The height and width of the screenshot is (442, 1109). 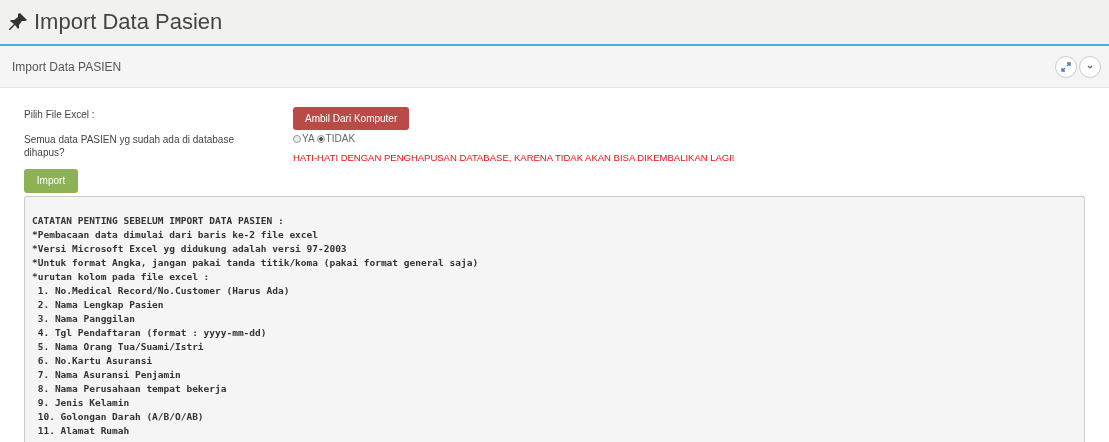 What do you see at coordinates (514, 157) in the screenshot?
I see `warning-text: HATI-HATI DENGAN PENGHAPUSAN DATABASE, KARENA TIDAK AKAN BISA DIKEMBALIKAN LAGI!` at bounding box center [514, 157].